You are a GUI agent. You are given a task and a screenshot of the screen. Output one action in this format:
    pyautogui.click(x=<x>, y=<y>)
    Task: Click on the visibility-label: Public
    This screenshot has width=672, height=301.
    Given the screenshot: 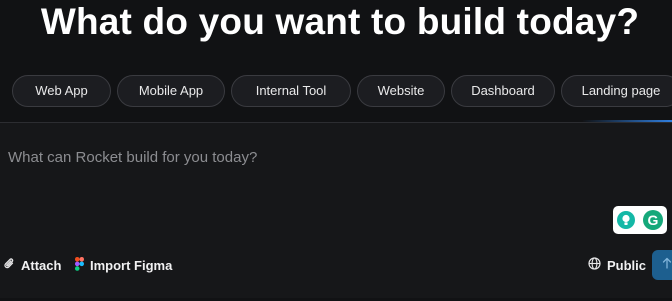 What is the action you would take?
    pyautogui.click(x=627, y=265)
    